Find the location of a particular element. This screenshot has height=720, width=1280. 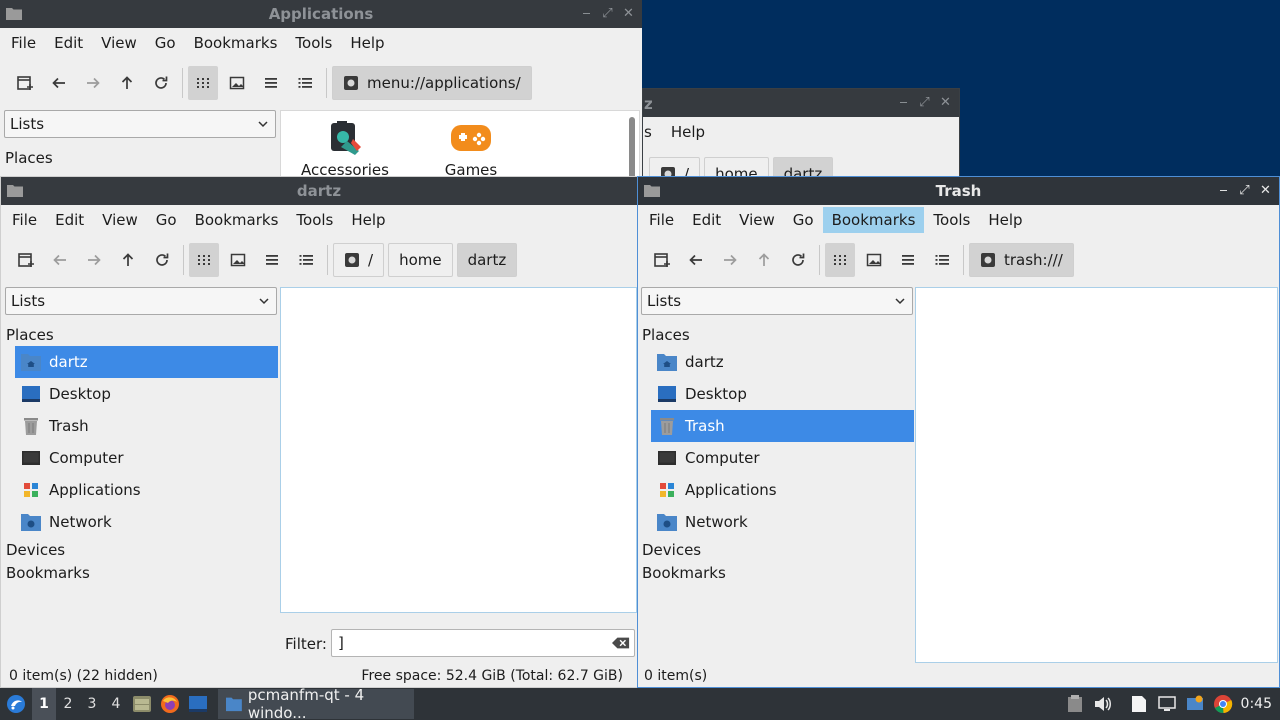

applications-window-titlebar: Applications ‒ ⤢ ✕ is located at coordinates (321, 14).